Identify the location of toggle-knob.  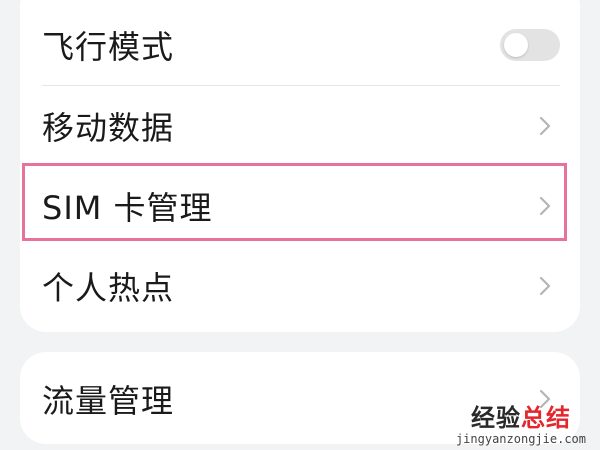
(516, 45).